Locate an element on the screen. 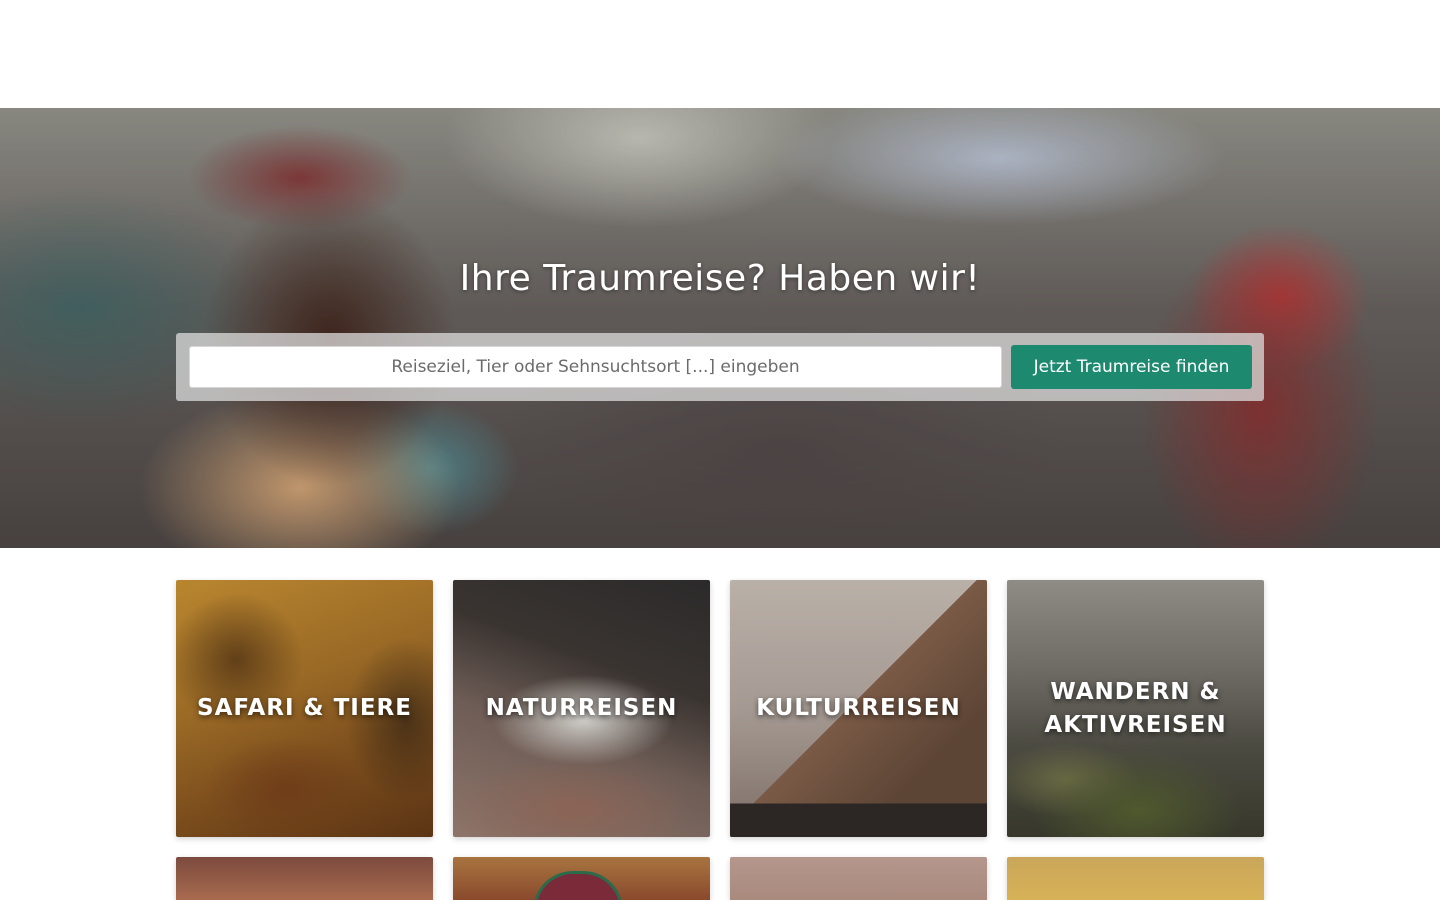 Image resolution: width=1440 pixels, height=900 pixels. category-label: NATURREISEN is located at coordinates (581, 708).